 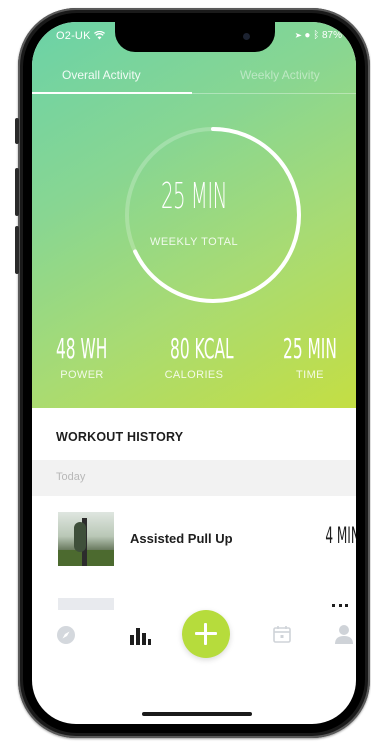 I want to click on stat-power-value: 48 WH, so click(x=82, y=348).